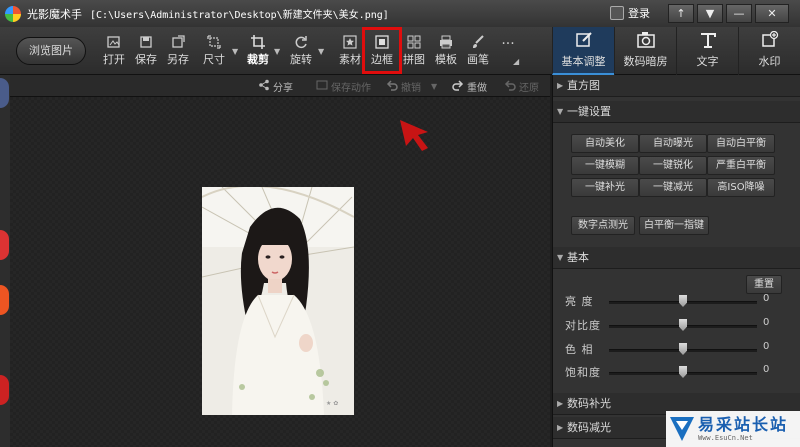 This screenshot has height=447, width=800. Describe the element at coordinates (739, 13) in the screenshot. I see `minimize-button: —` at that location.